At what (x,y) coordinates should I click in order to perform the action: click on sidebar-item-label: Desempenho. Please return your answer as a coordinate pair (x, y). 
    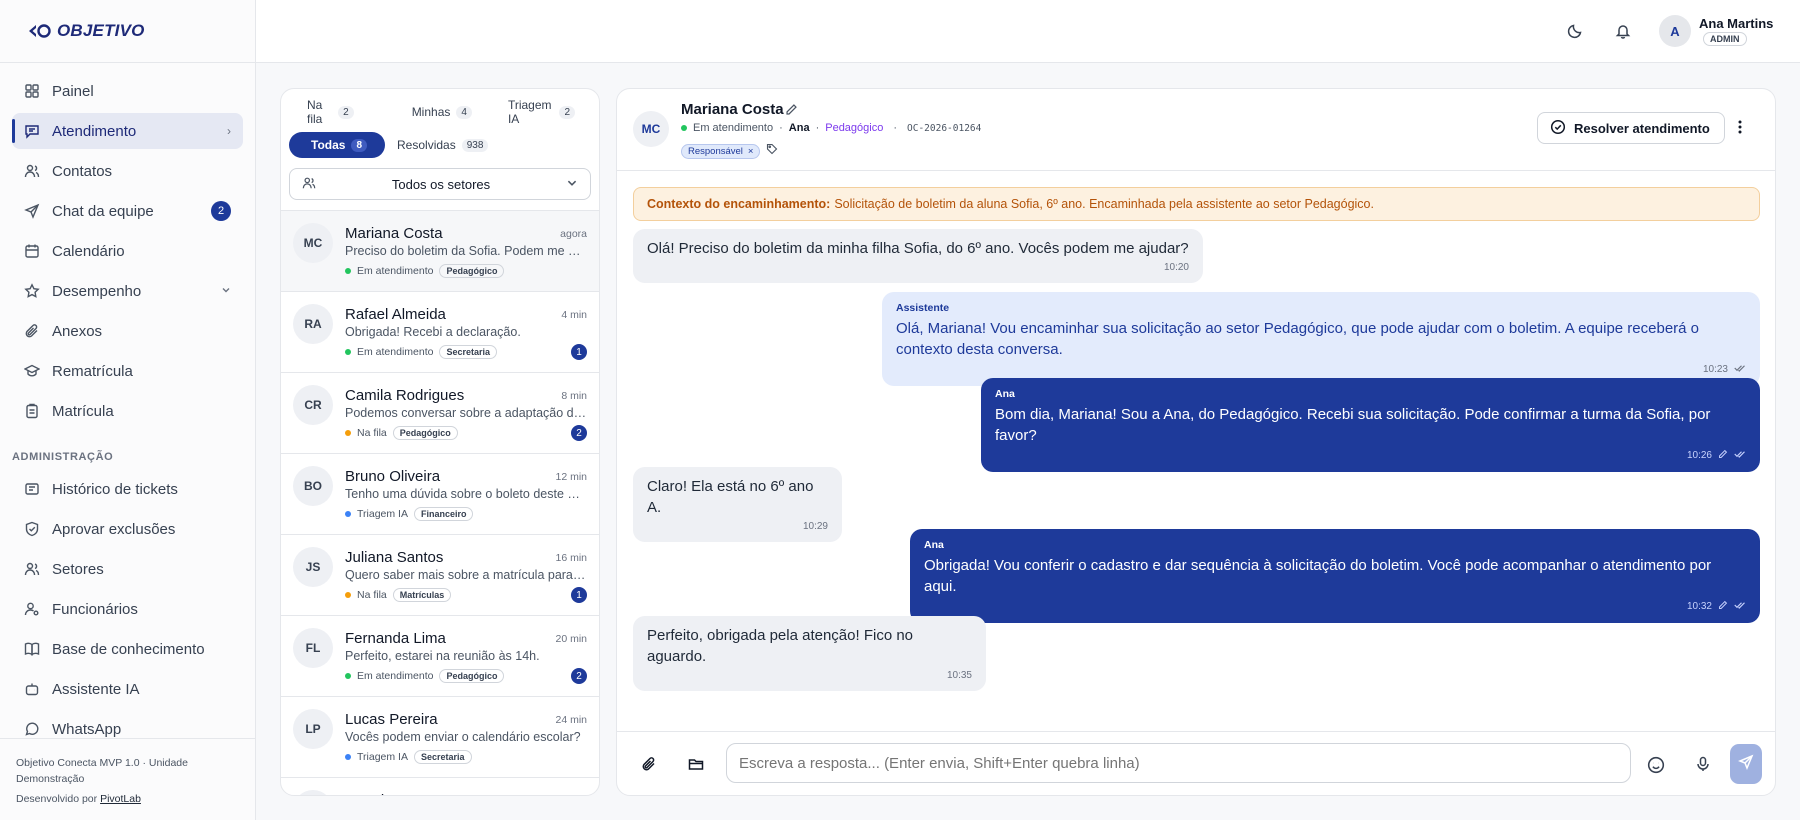
    Looking at the image, I should click on (97, 291).